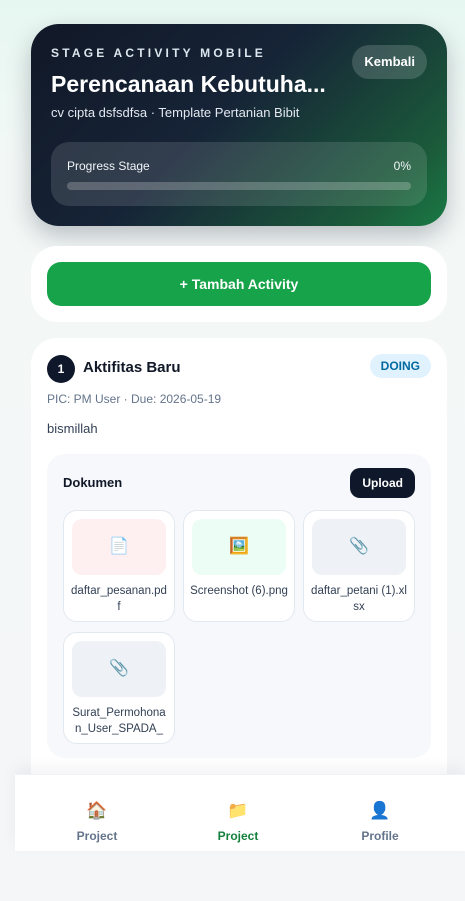 This screenshot has height=901, width=465. I want to click on progress-bar, so click(239, 186).